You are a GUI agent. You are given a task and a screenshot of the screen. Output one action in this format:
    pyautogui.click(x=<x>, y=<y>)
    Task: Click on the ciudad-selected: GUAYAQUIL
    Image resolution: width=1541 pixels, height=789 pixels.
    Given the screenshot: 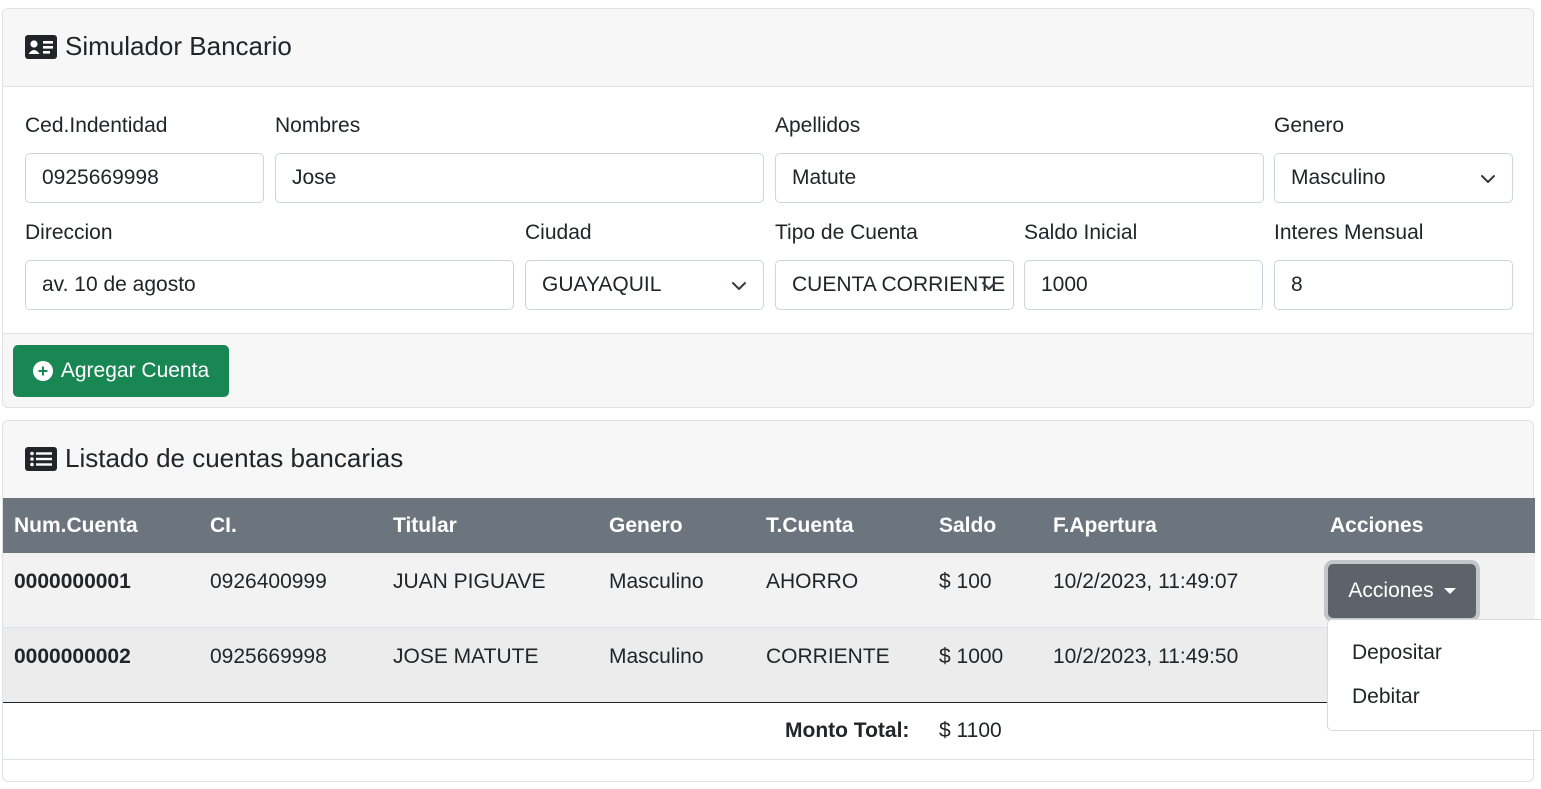 What is the action you would take?
    pyautogui.click(x=602, y=284)
    